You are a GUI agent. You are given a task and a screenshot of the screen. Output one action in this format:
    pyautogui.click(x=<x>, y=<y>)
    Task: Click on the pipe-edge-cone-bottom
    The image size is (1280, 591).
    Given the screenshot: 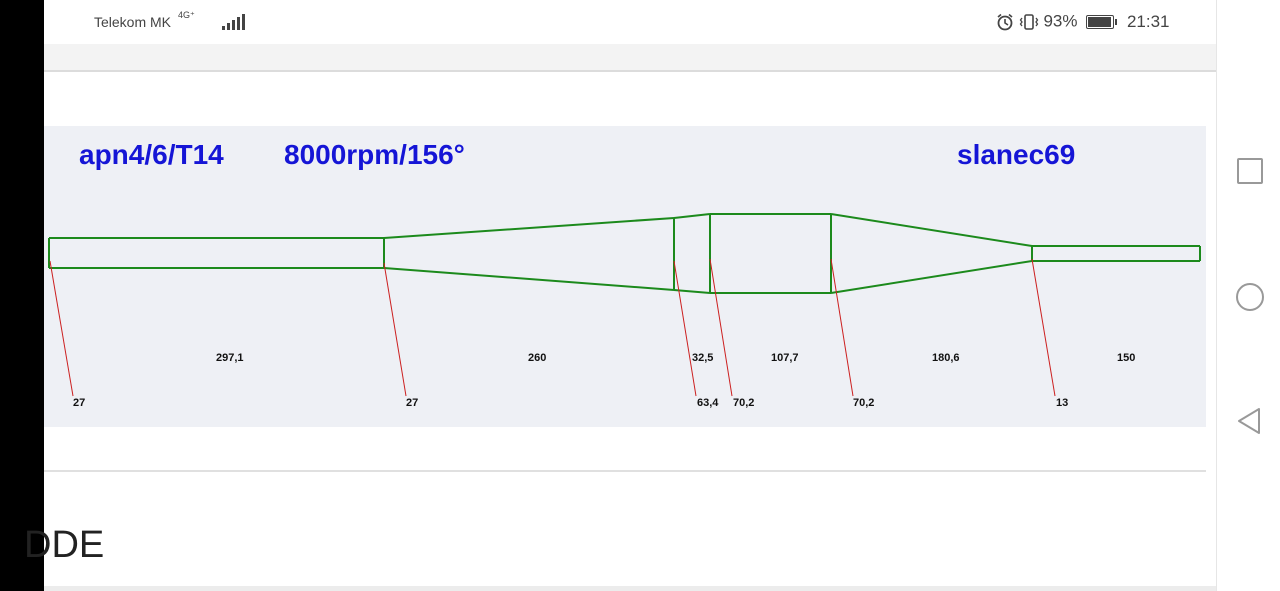 What is the action you would take?
    pyautogui.click(x=931, y=277)
    